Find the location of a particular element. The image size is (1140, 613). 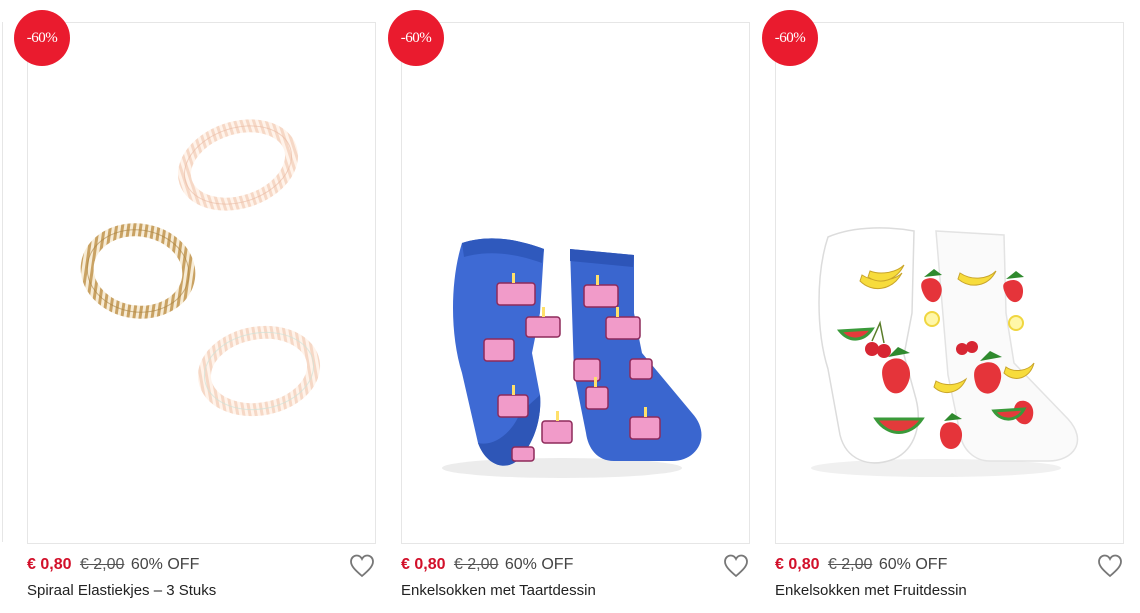

fruit-socks-icon is located at coordinates (945, 352).